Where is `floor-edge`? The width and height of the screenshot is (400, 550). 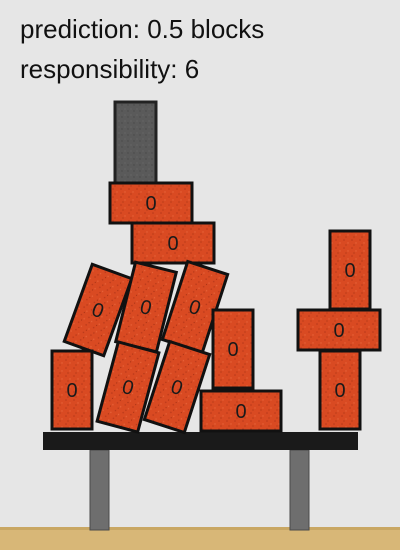
floor-edge is located at coordinates (200, 528).